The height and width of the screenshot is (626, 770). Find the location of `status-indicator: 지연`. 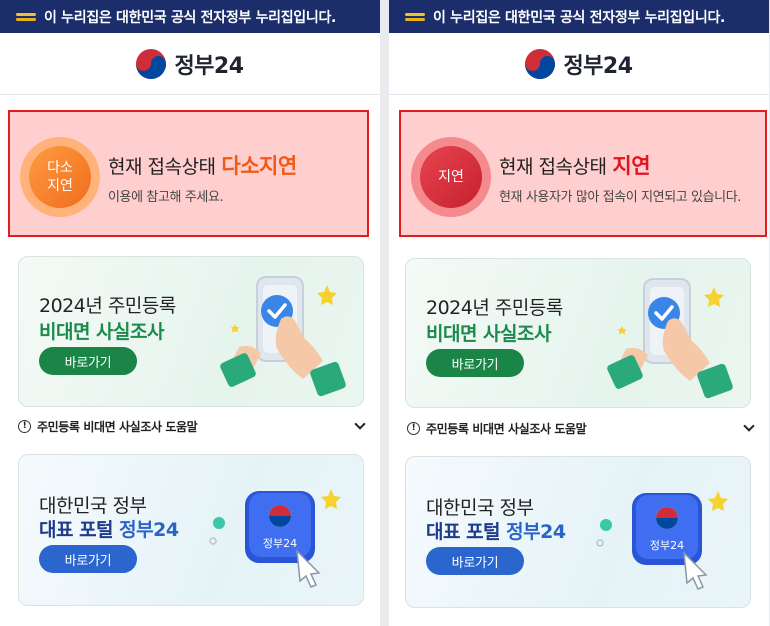

status-indicator: 지연 is located at coordinates (451, 177).